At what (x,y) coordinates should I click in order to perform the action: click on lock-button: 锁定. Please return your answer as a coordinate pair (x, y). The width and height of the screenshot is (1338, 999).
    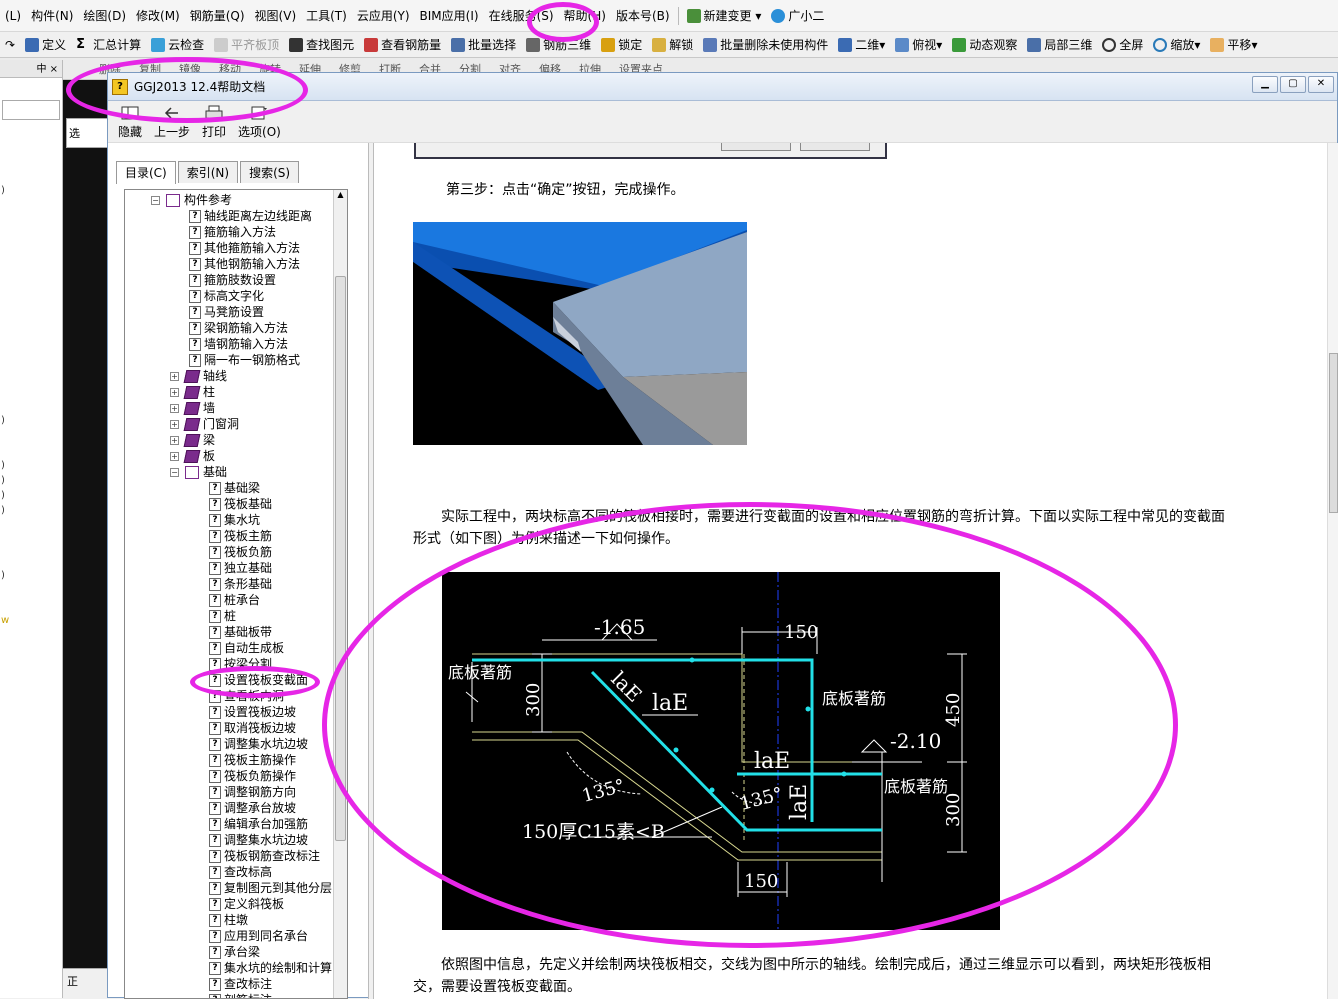
    Looking at the image, I should click on (621, 45).